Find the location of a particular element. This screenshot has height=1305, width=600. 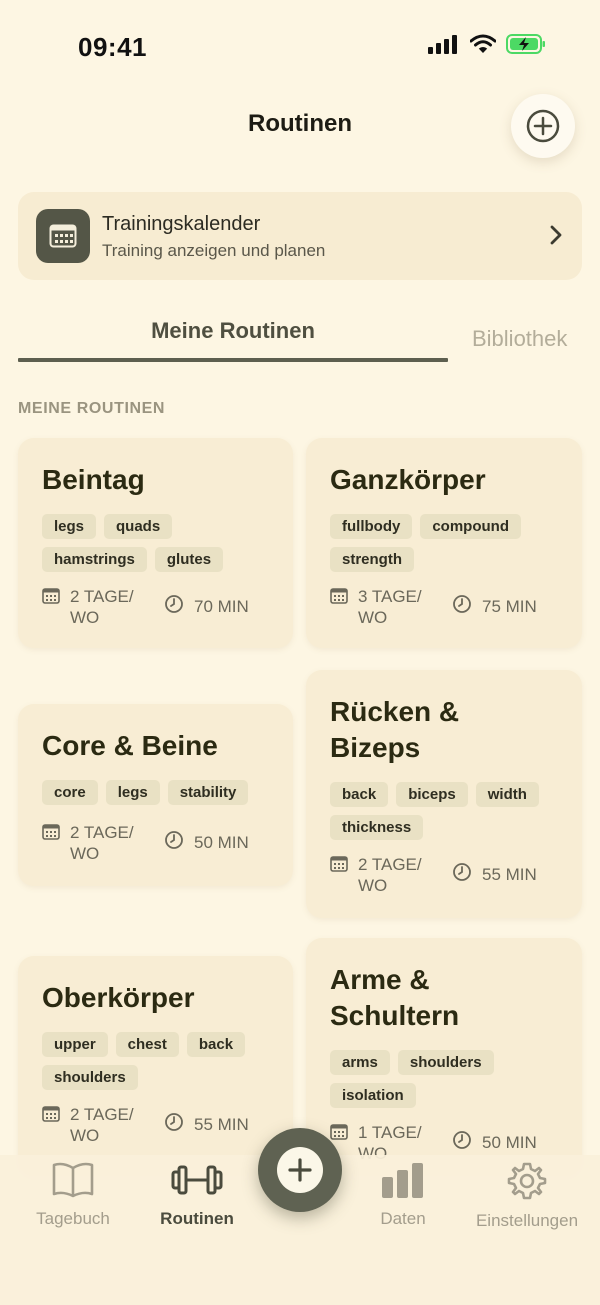

tab-my-routines: Meine Routinen is located at coordinates (233, 331).